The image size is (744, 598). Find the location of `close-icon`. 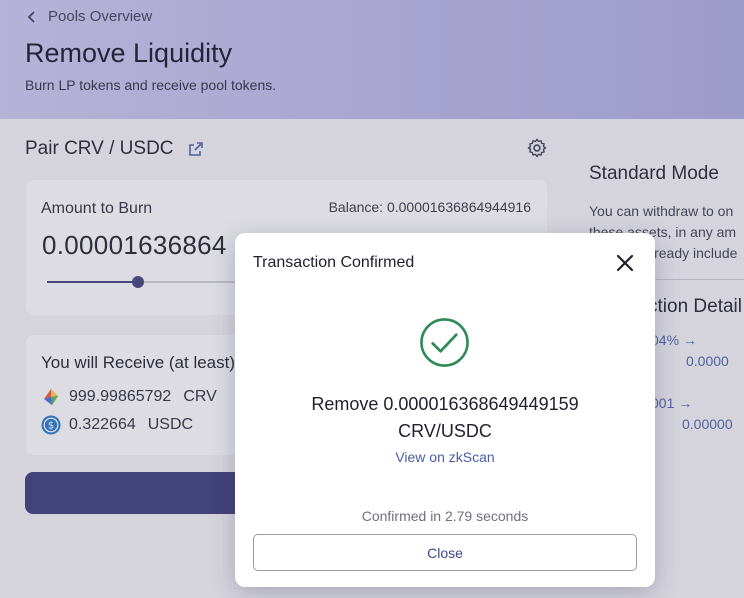

close-icon is located at coordinates (625, 263).